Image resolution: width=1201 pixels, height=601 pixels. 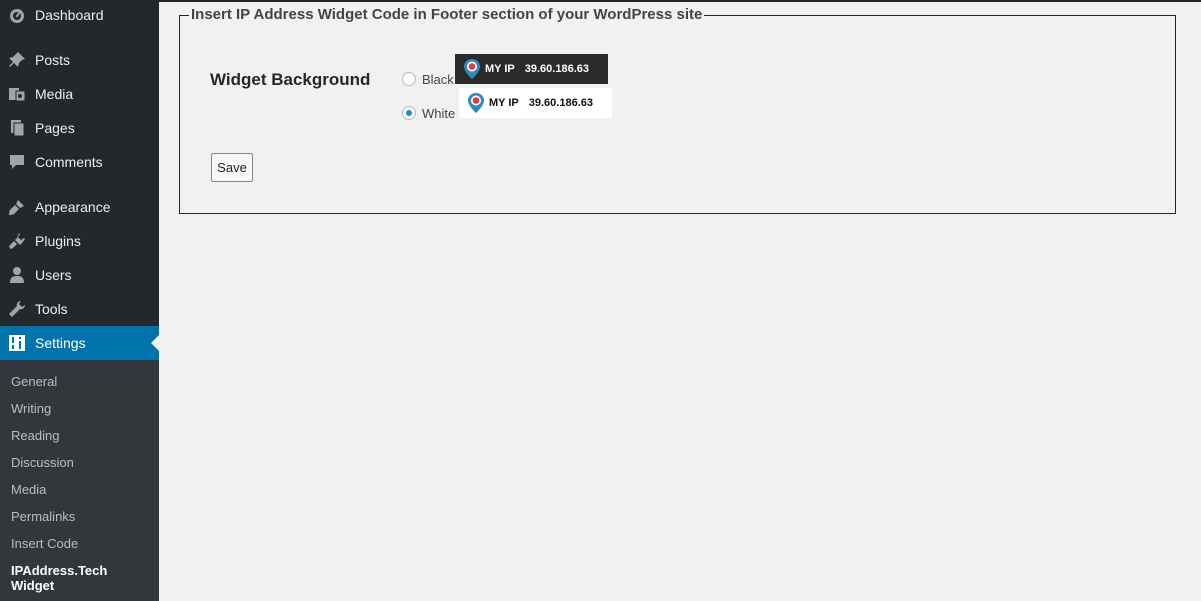 I want to click on radio-black-label: Black, so click(x=438, y=79).